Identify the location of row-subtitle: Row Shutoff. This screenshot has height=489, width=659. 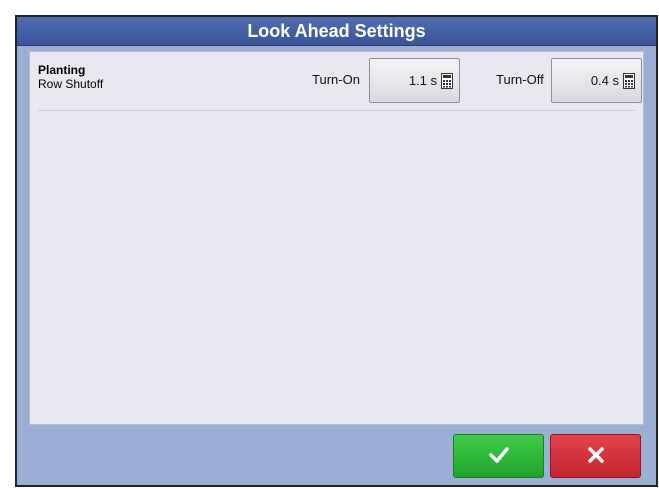
(71, 84).